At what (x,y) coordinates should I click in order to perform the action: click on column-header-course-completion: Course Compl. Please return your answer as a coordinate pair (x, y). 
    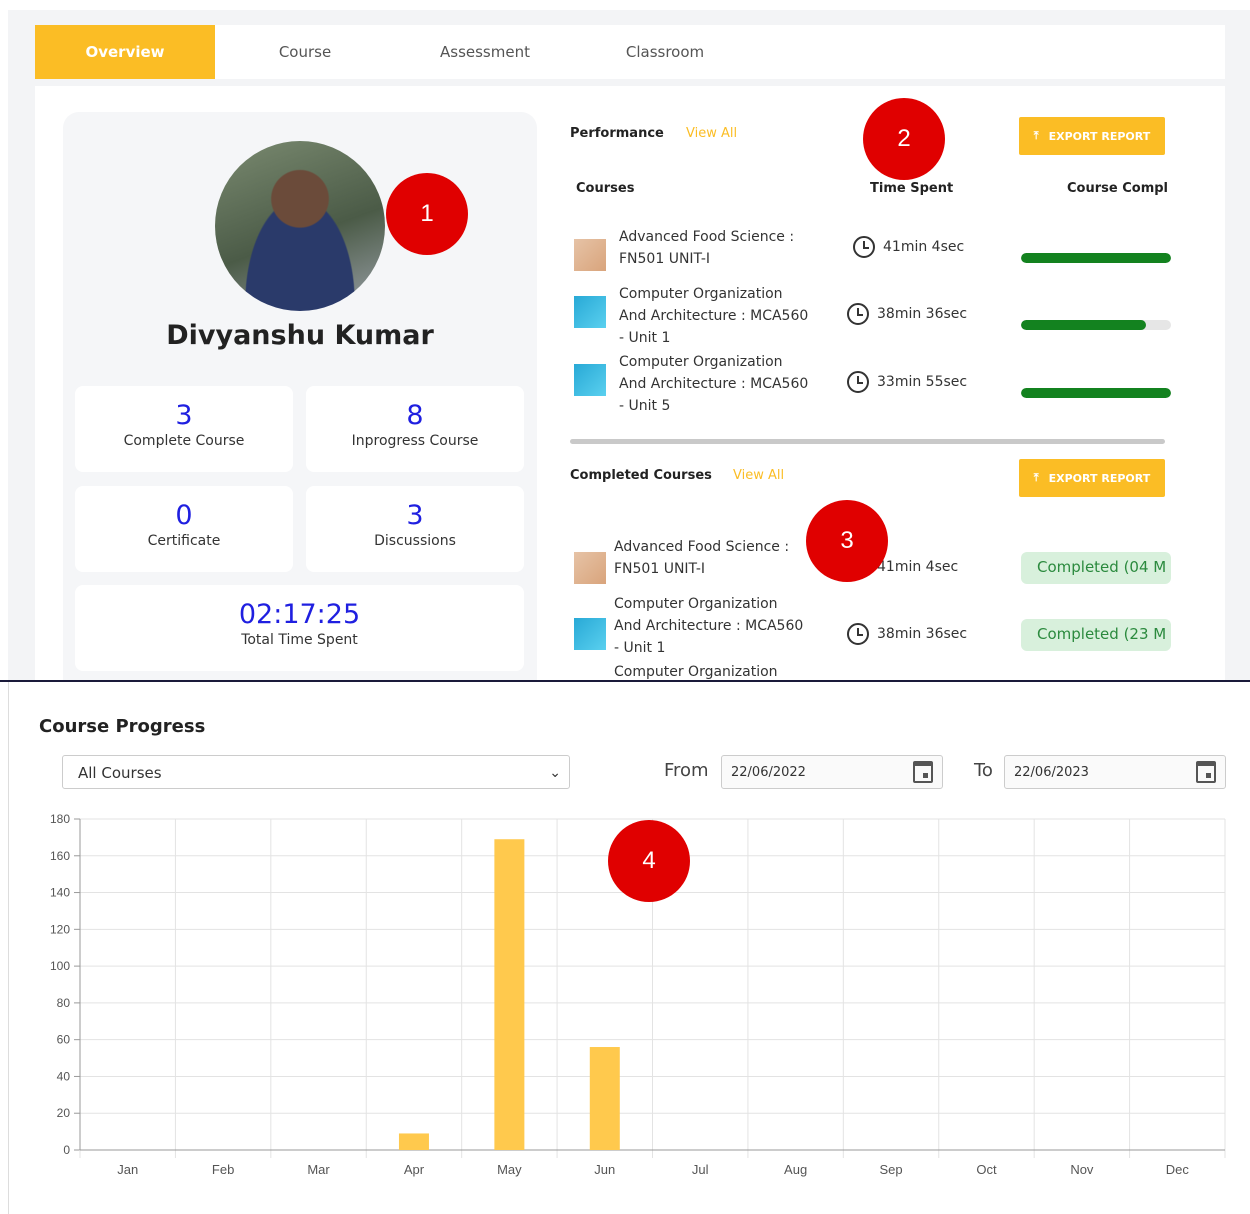
    Looking at the image, I should click on (1117, 188).